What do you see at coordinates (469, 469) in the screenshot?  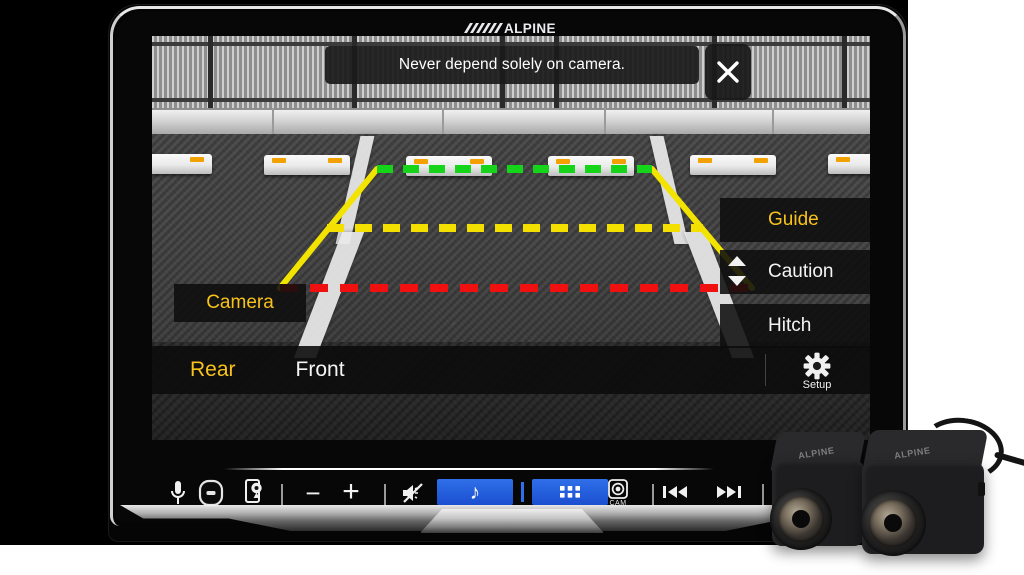 I see `key-row-separator-line` at bounding box center [469, 469].